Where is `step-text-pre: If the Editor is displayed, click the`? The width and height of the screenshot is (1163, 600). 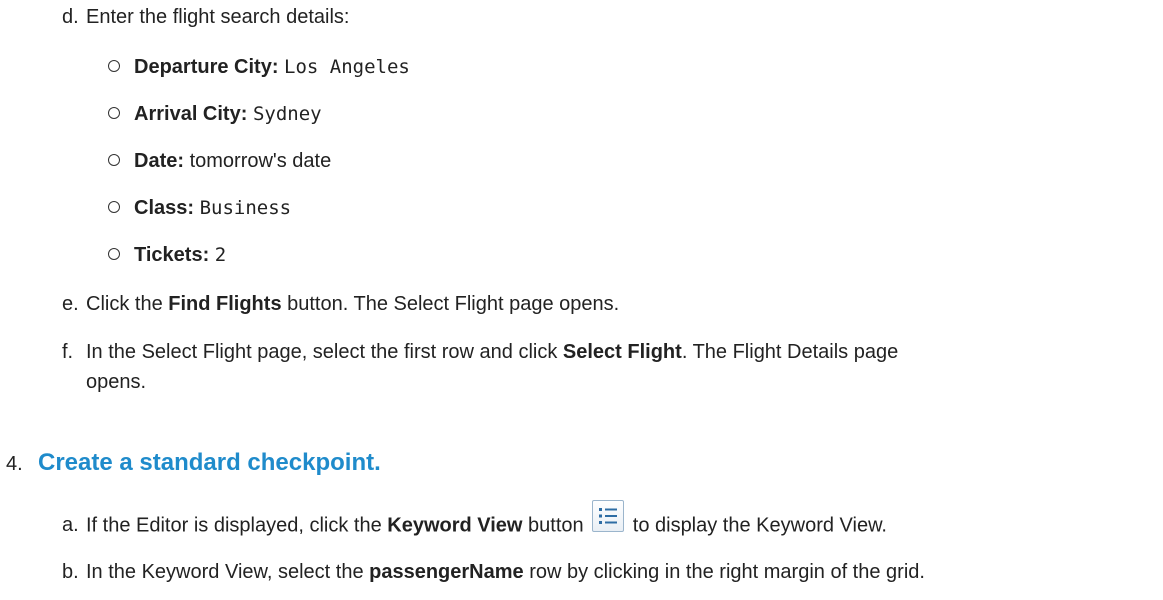 step-text-pre: If the Editor is displayed, click the is located at coordinates (237, 525).